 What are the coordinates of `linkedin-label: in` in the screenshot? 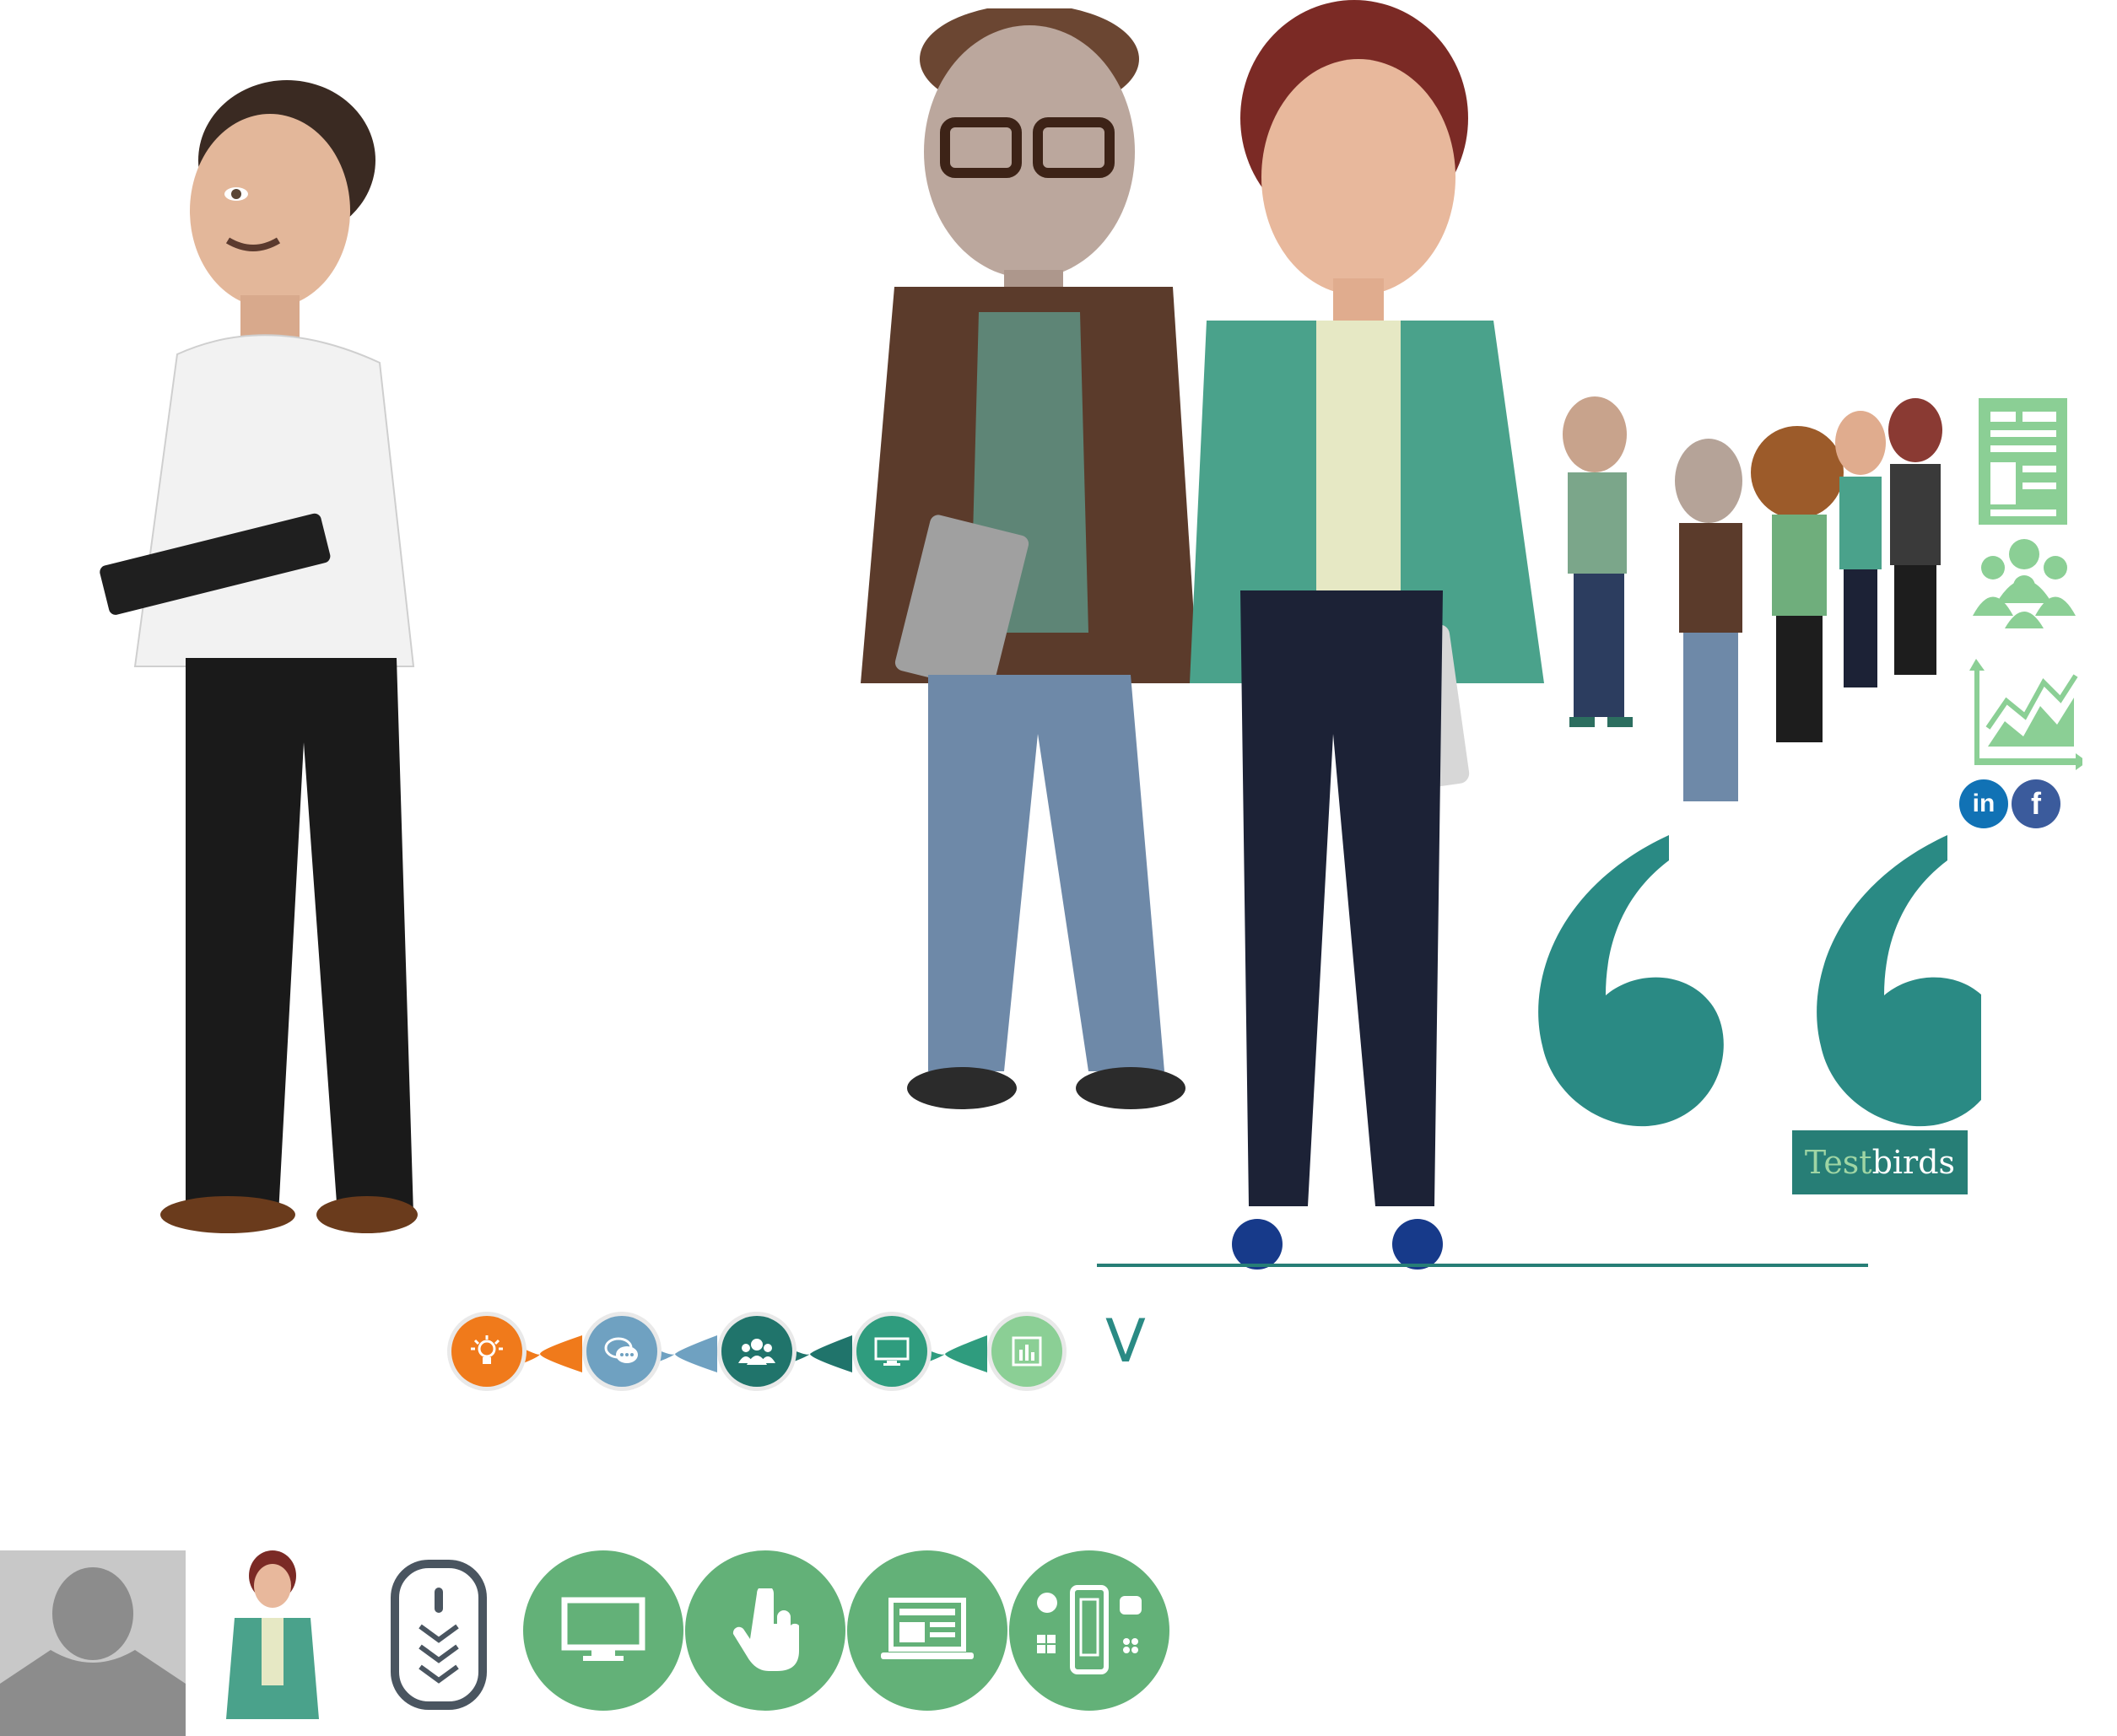 It's located at (1983, 804).